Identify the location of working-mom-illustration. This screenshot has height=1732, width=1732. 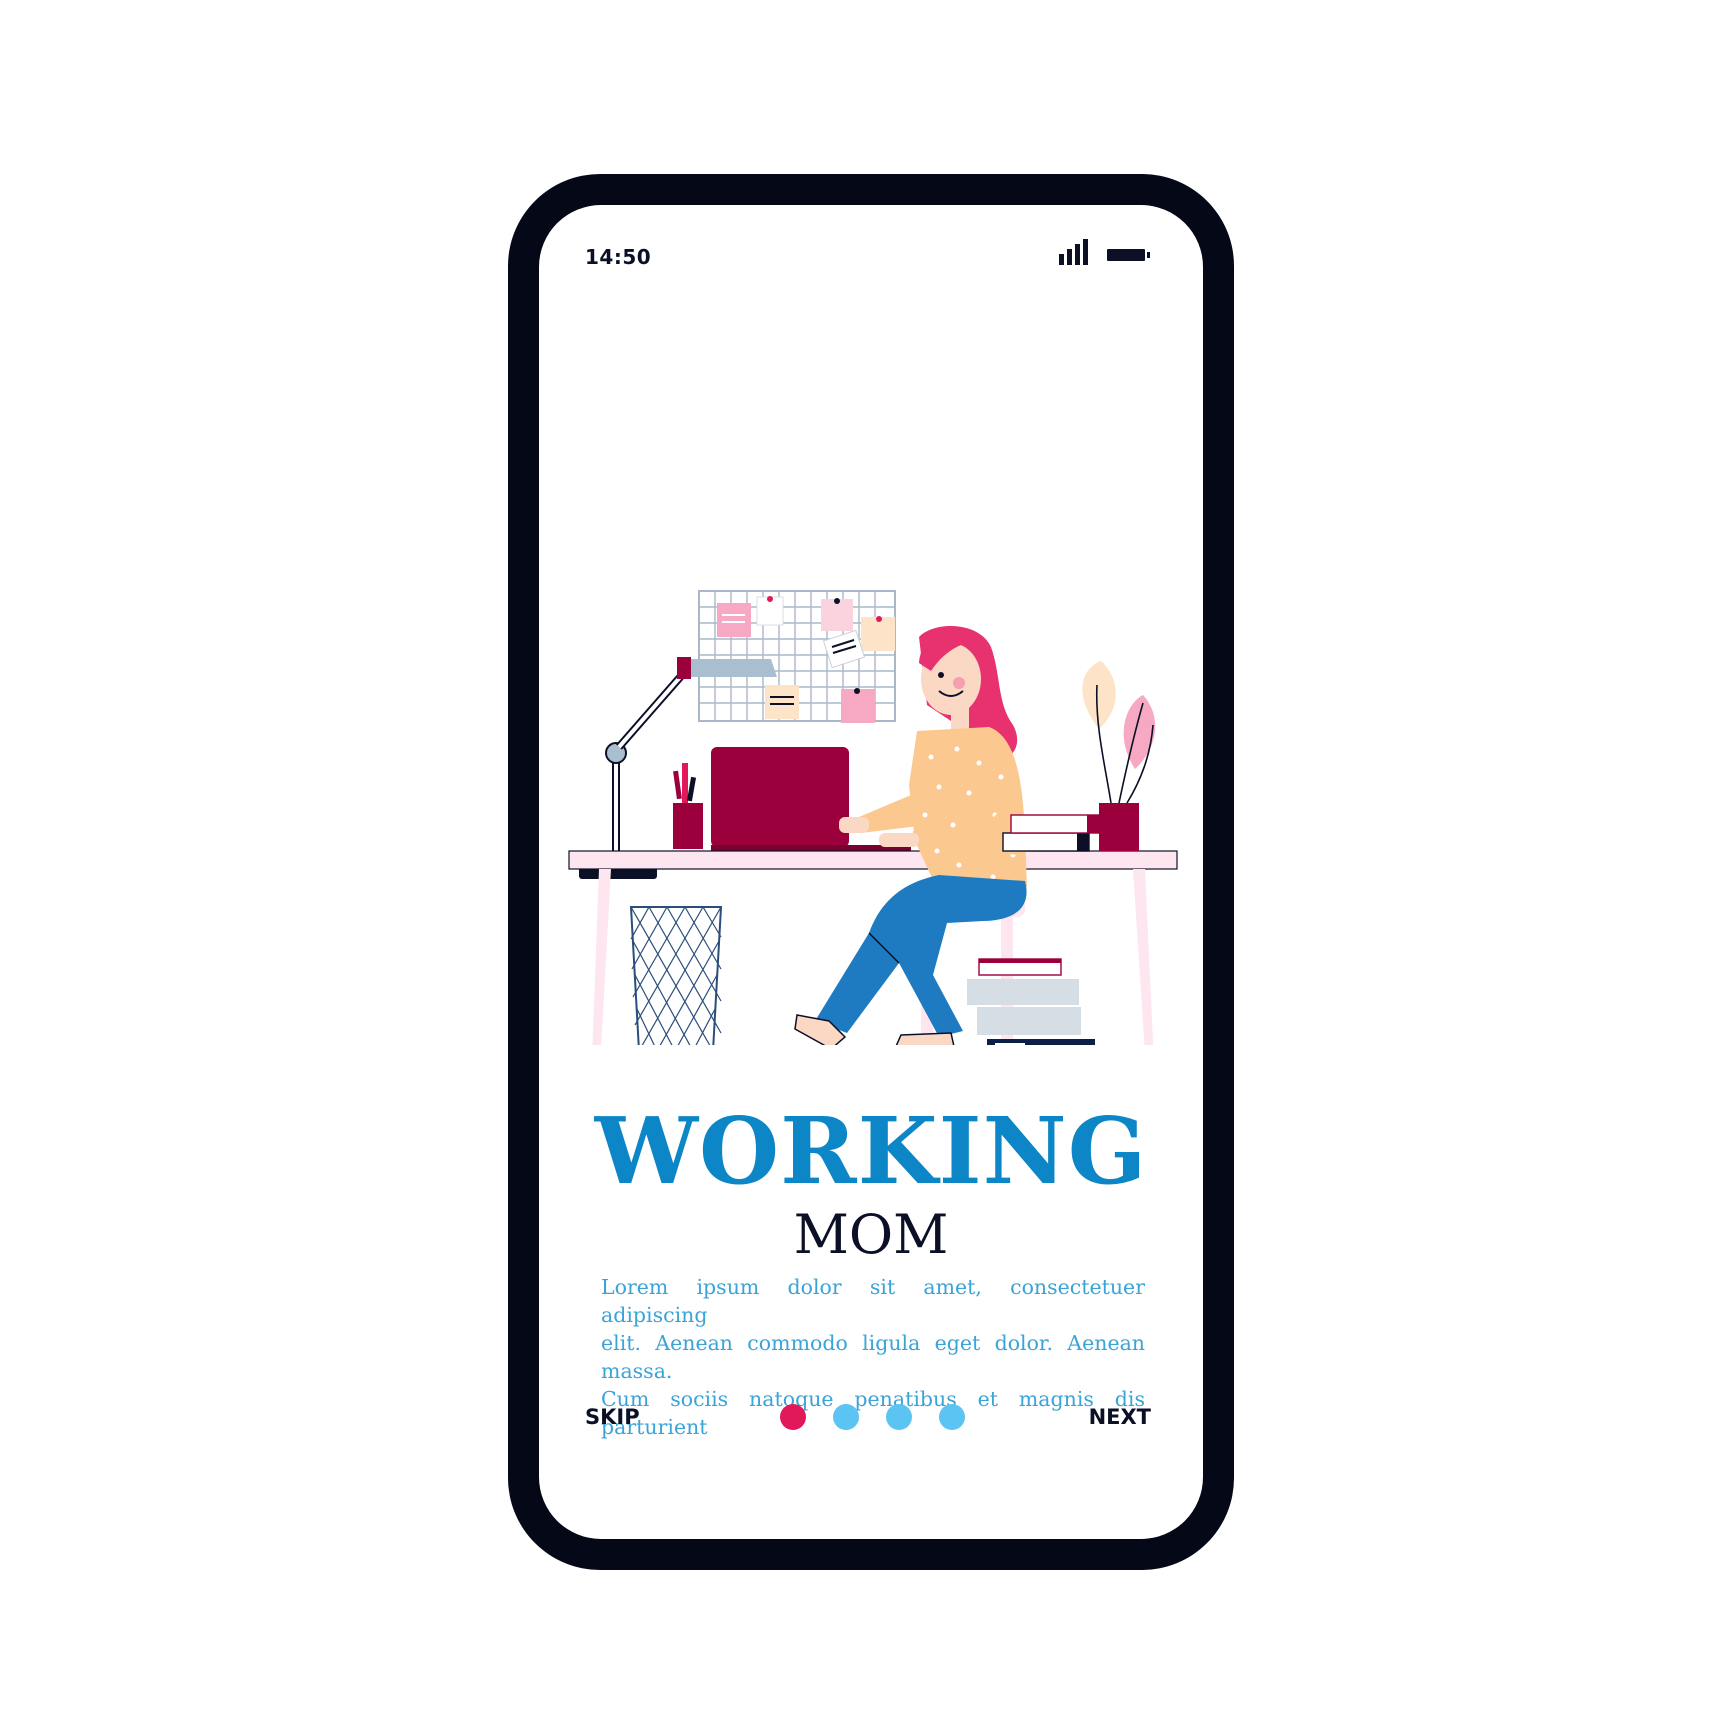
(873, 817).